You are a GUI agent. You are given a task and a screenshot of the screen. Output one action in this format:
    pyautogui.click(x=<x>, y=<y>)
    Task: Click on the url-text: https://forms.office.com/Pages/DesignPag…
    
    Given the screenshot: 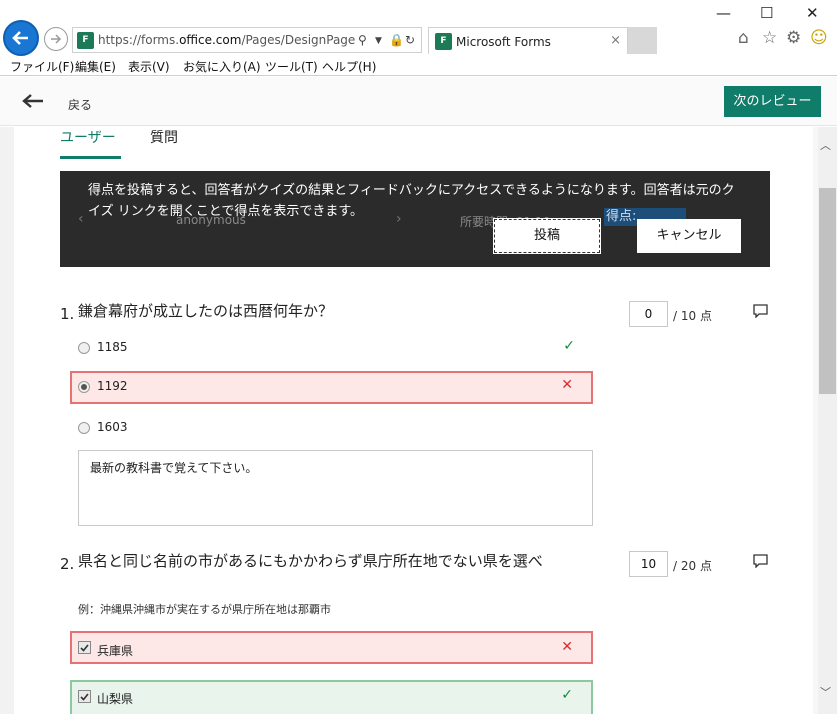 What is the action you would take?
    pyautogui.click(x=227, y=40)
    